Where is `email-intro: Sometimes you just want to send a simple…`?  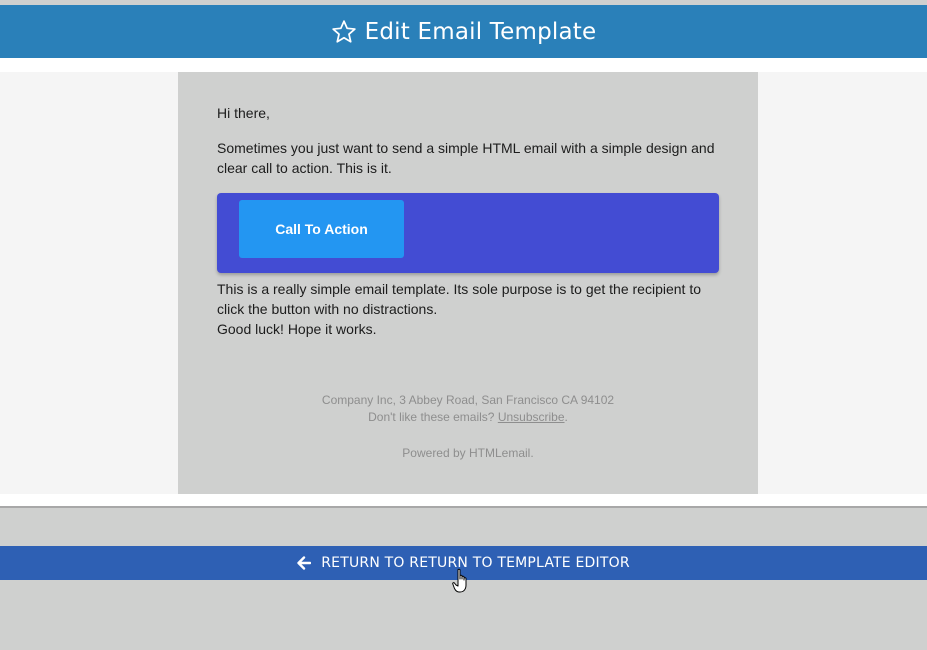 email-intro: Sometimes you just want to send a simple… is located at coordinates (466, 158).